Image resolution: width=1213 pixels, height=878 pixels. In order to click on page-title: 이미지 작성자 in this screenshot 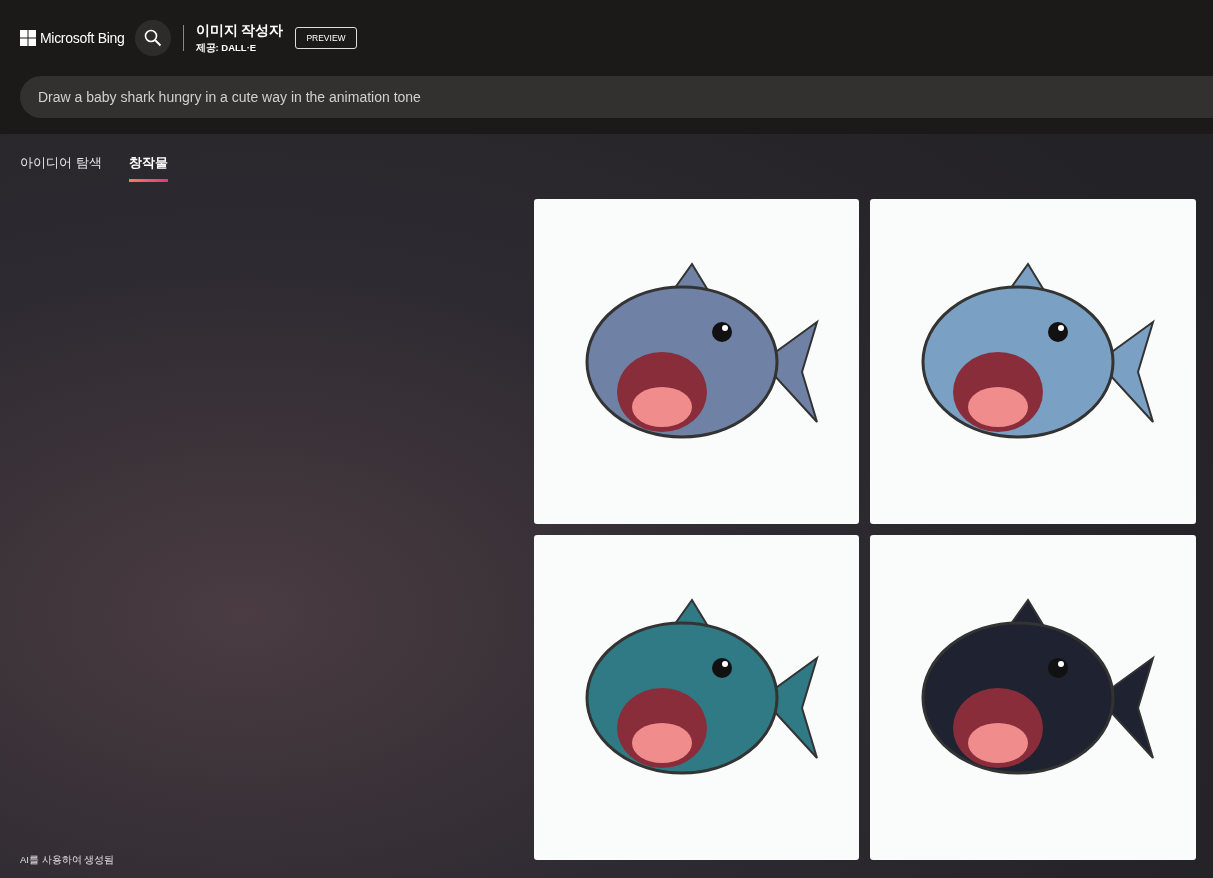, I will do `click(239, 30)`.